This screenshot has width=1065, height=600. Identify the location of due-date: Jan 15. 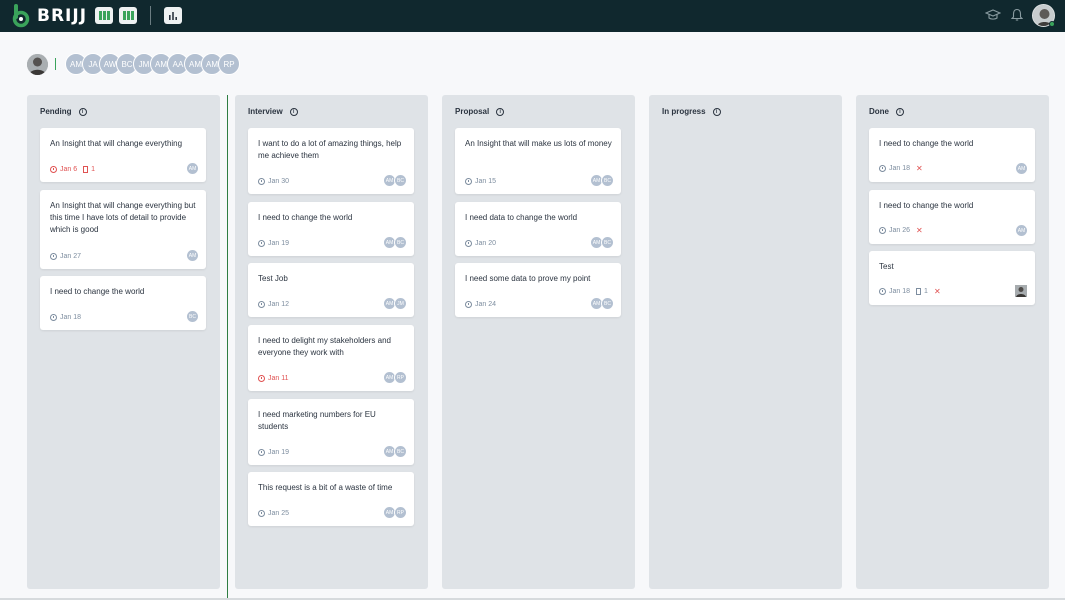
(486, 181).